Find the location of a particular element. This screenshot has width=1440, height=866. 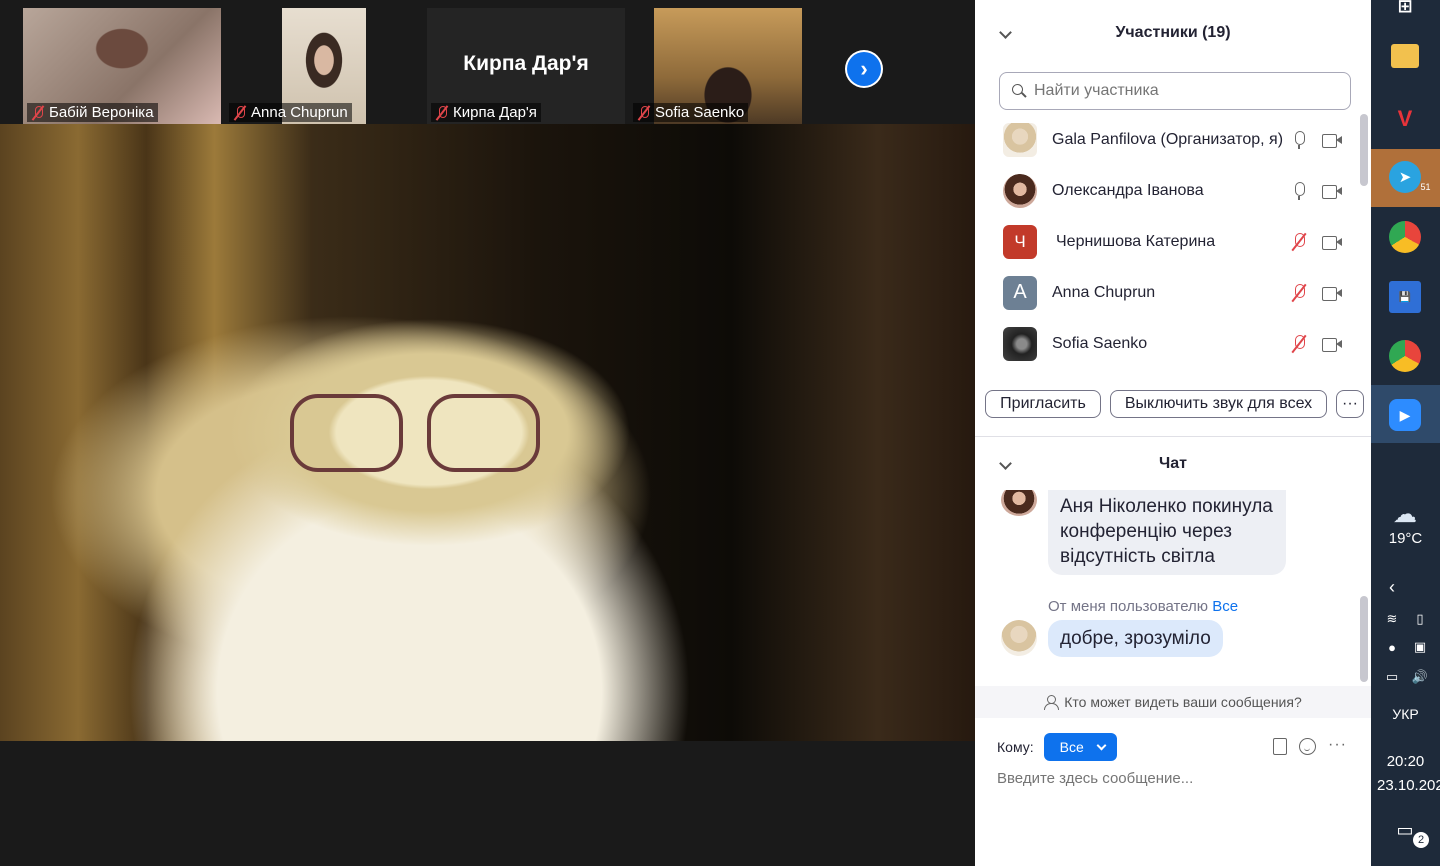

file-icon is located at coordinates (1280, 746).